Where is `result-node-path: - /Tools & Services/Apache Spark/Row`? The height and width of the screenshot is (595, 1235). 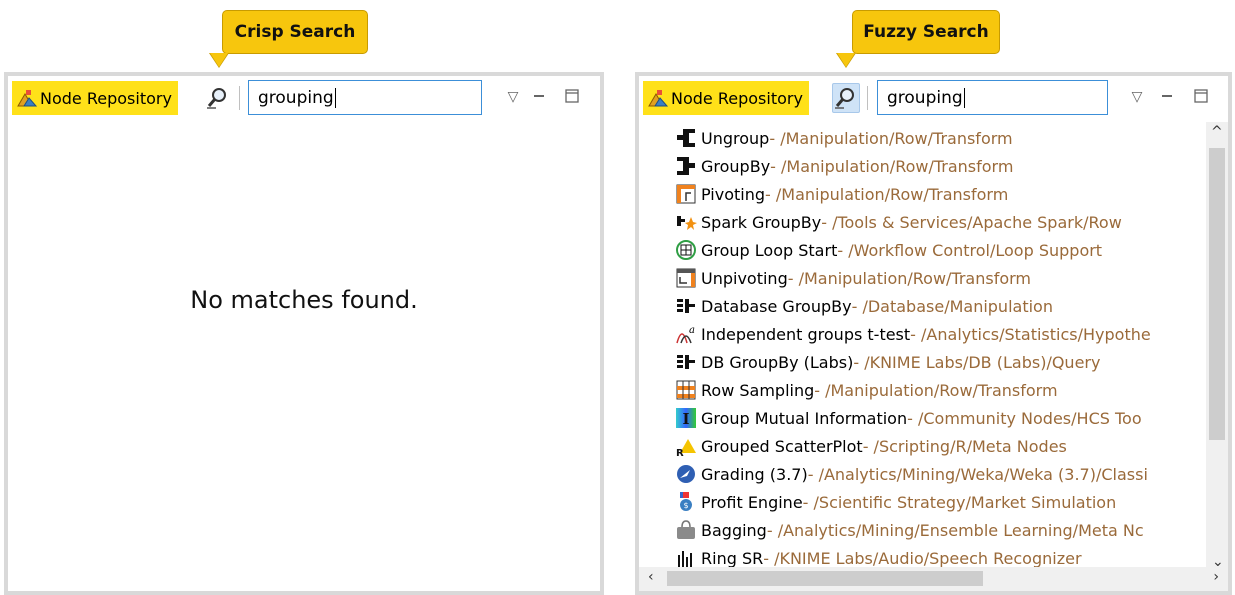
result-node-path: - /Tools & Services/Apache Spark/Row is located at coordinates (971, 222).